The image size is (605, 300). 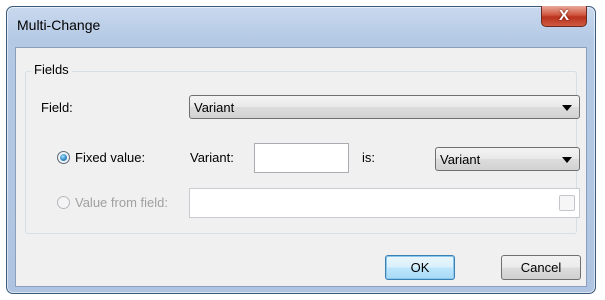 What do you see at coordinates (384, 107) in the screenshot?
I see `field-dropdown: Variant` at bounding box center [384, 107].